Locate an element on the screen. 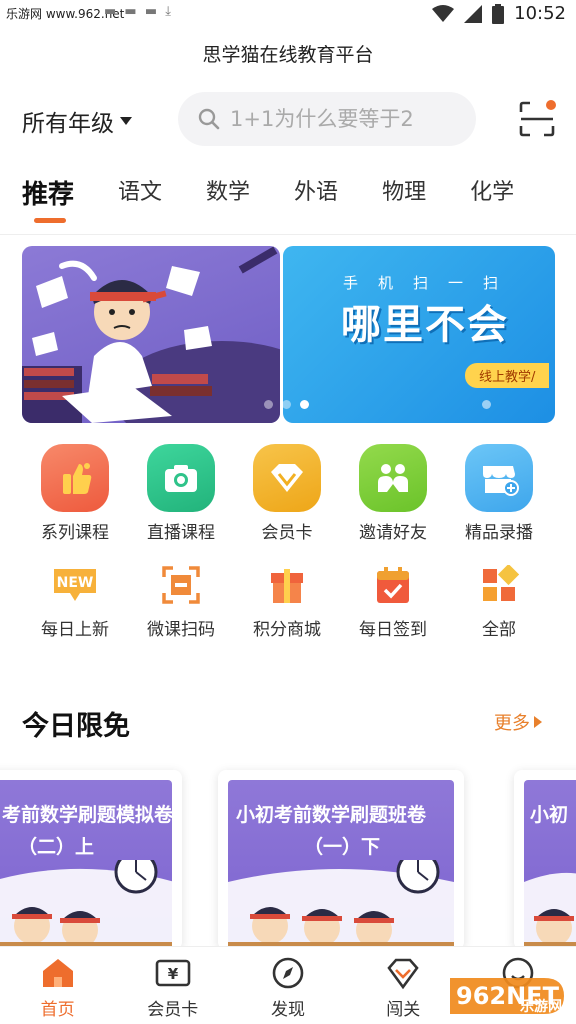 This screenshot has width=576, height=1024. nav-label: 发现 is located at coordinates (288, 1010).